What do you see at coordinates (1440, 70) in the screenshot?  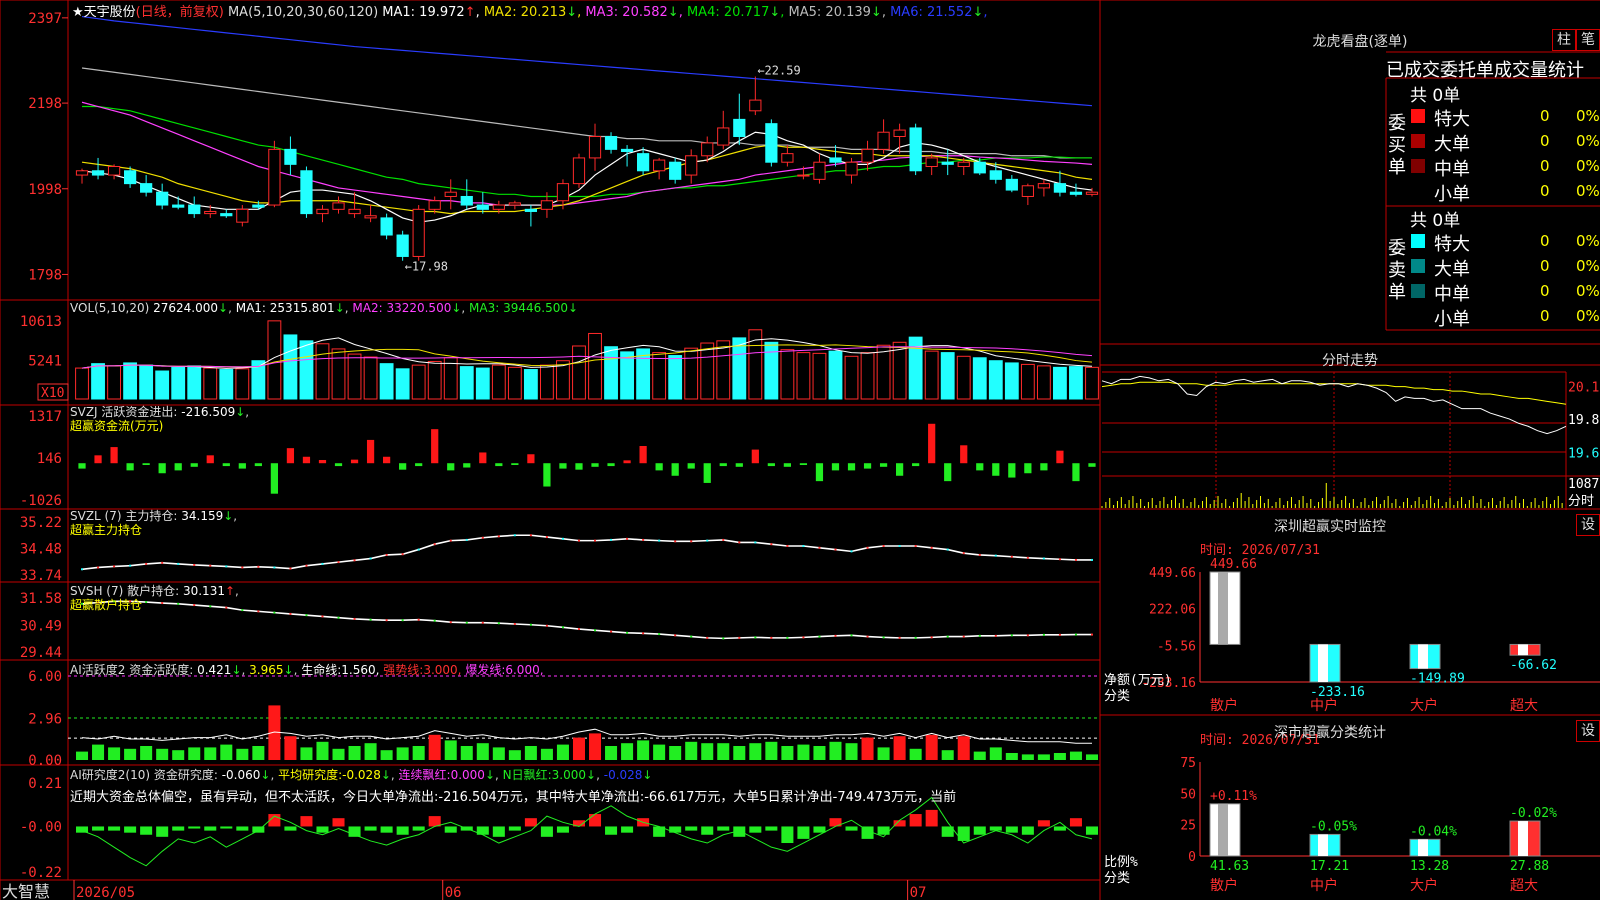 I see `tab-filled-orders: 已成交委托单` at bounding box center [1440, 70].